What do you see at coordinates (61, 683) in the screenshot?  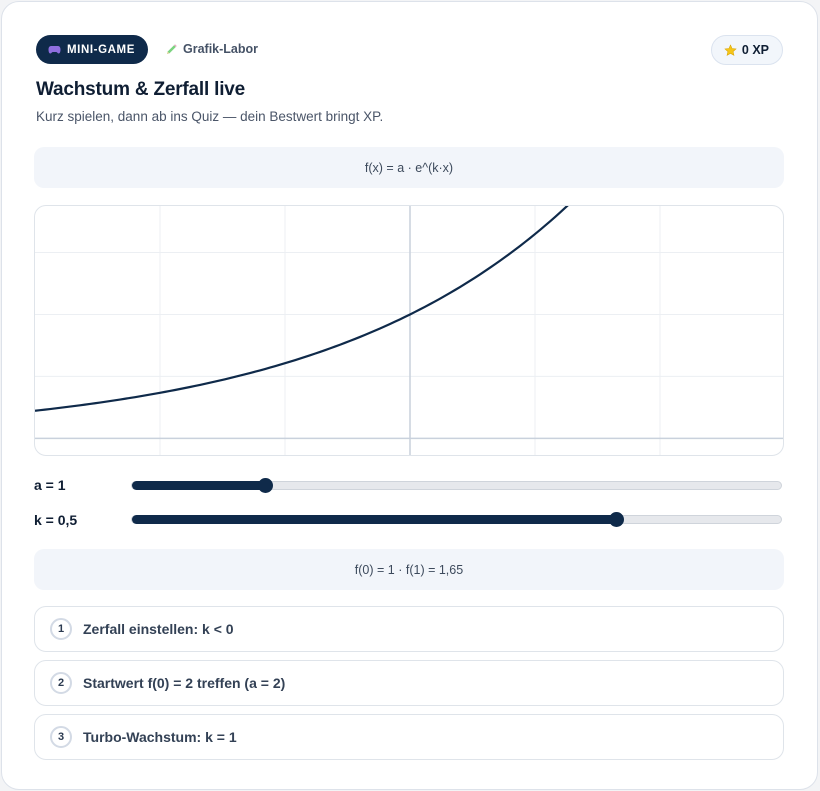 I see `task-number: 2` at bounding box center [61, 683].